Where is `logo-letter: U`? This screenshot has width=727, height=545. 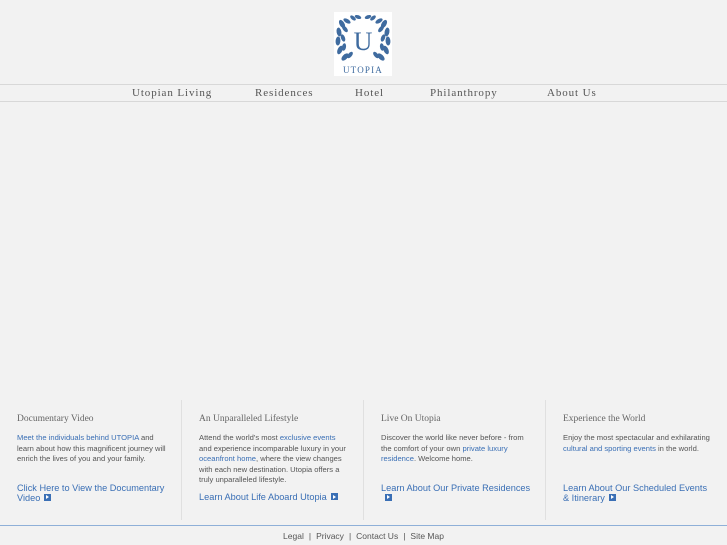
logo-letter: U is located at coordinates (363, 41).